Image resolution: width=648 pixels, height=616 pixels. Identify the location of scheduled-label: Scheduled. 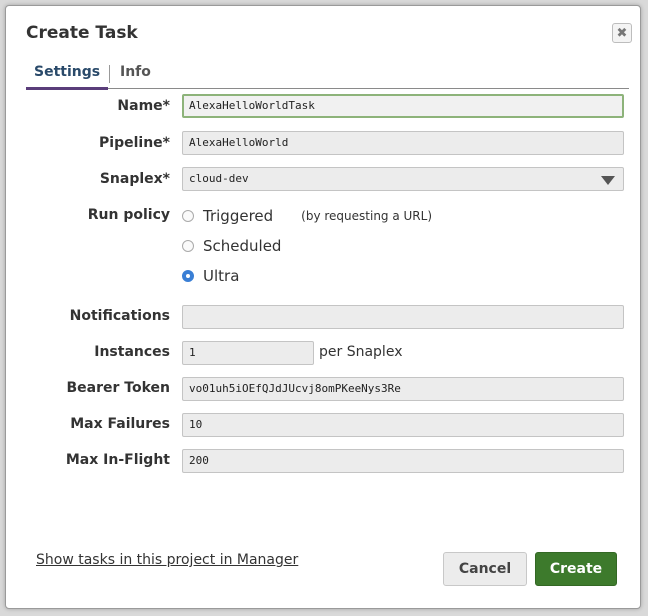
(242, 246).